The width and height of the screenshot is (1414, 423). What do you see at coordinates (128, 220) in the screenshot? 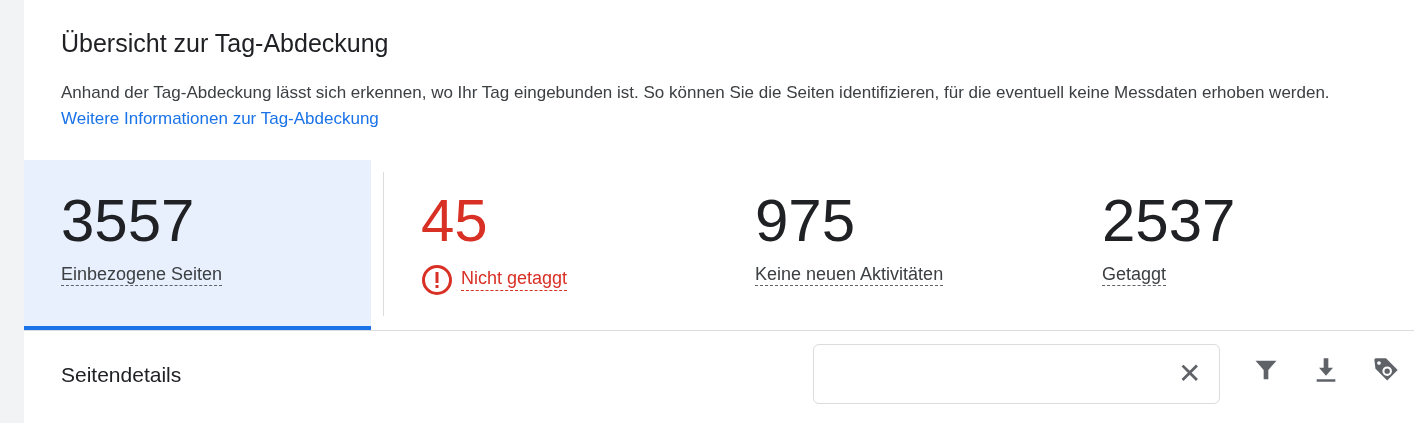
I see `metric-value: 3557` at bounding box center [128, 220].